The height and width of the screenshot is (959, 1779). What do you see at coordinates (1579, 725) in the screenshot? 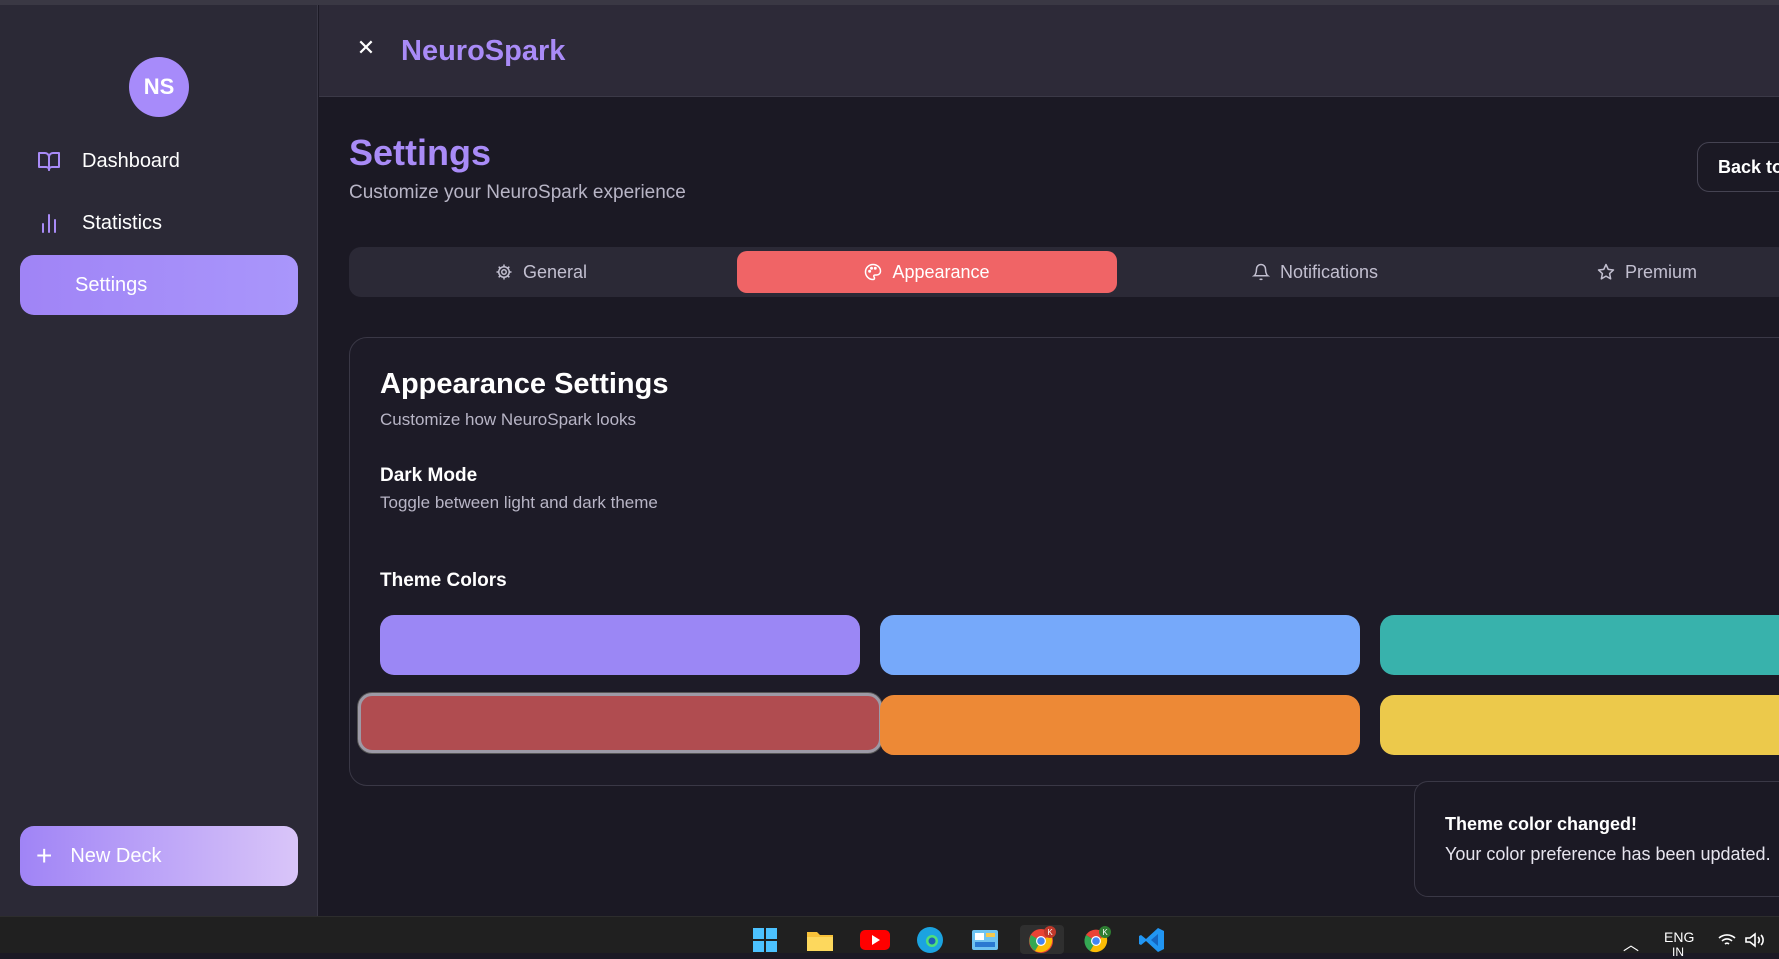
I see `theme-swatch-yellow` at bounding box center [1579, 725].